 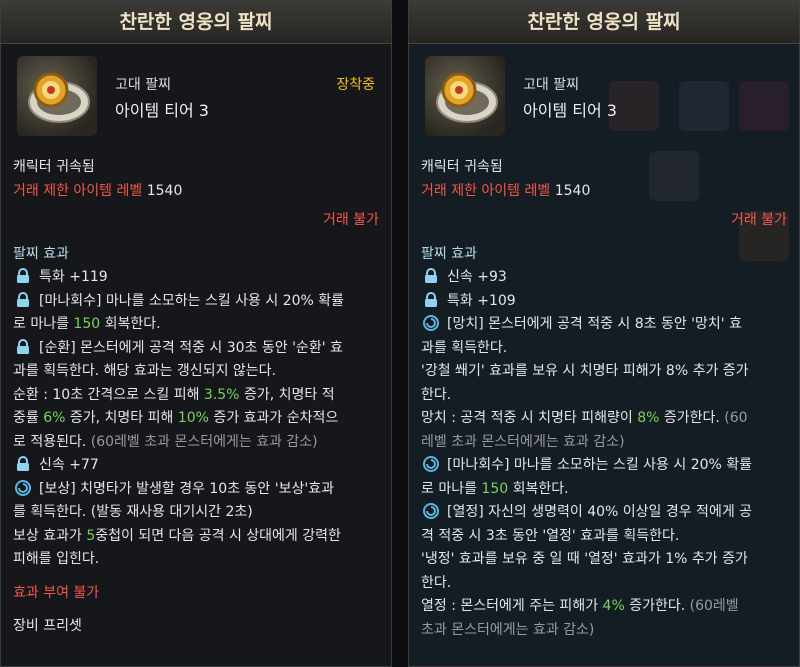 What do you see at coordinates (56, 559) in the screenshot?
I see `effect-line: 피해를 입힌다.` at bounding box center [56, 559].